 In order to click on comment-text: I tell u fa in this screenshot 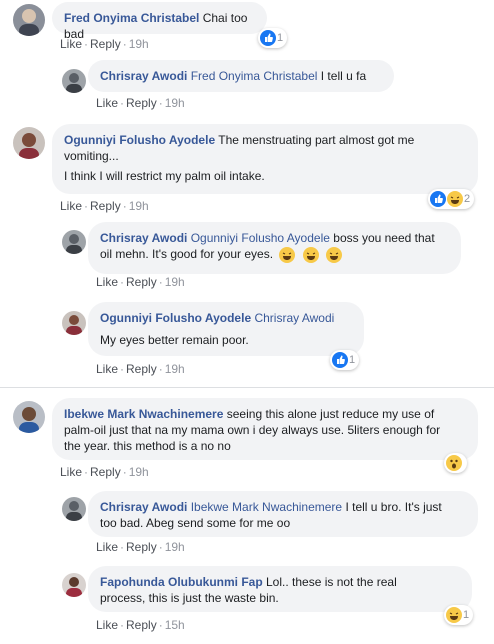, I will do `click(343, 76)`.